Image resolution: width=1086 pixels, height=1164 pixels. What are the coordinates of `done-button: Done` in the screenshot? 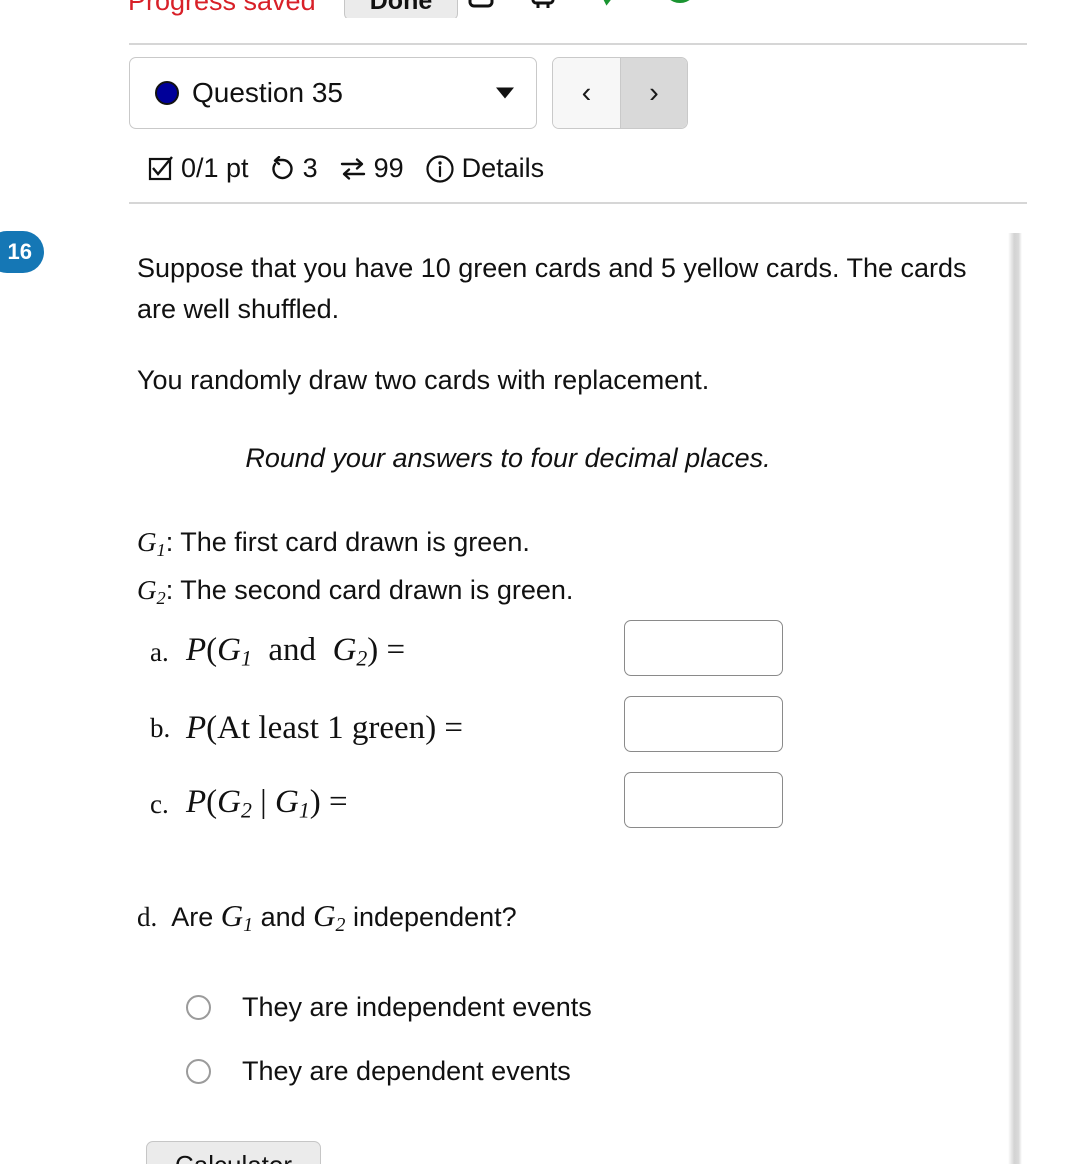 It's located at (401, 9).